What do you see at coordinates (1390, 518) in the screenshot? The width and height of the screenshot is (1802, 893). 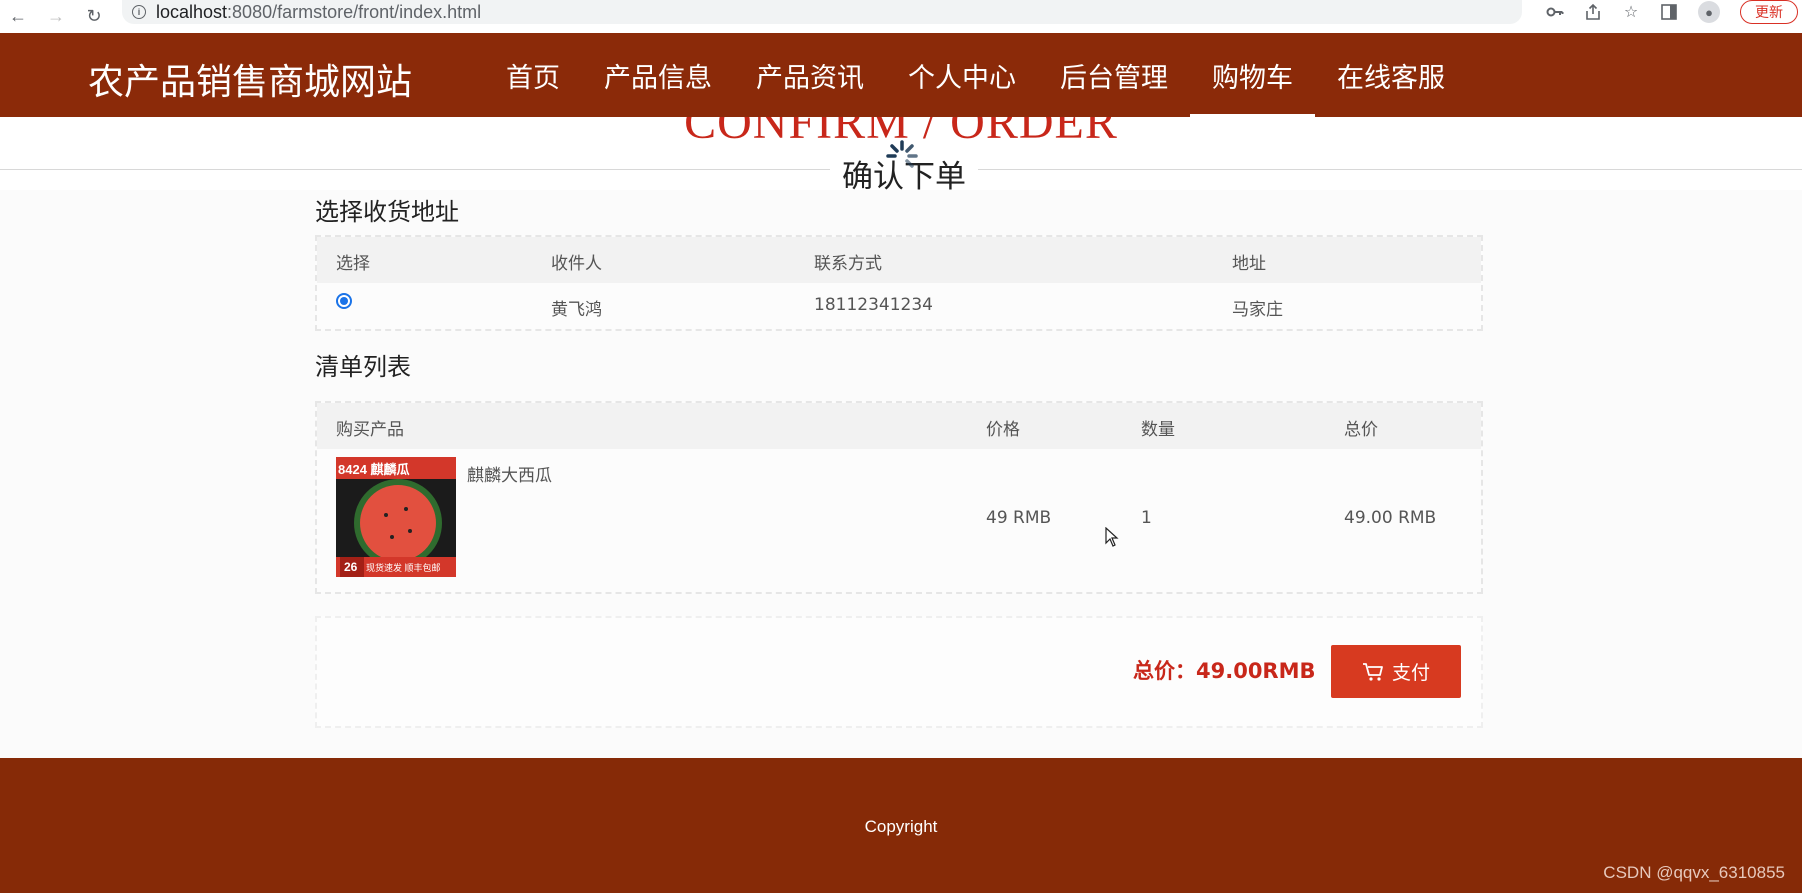 I see `product-total: 49.00 RMB` at bounding box center [1390, 518].